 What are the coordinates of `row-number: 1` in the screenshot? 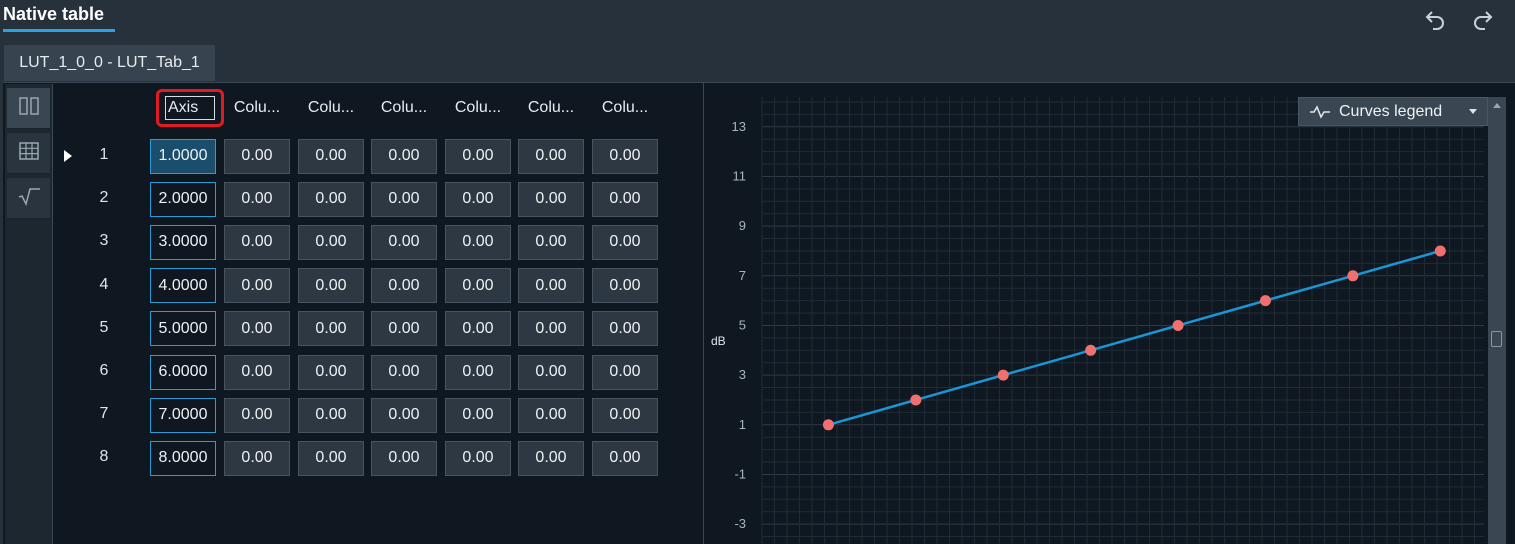 It's located at (104, 155).